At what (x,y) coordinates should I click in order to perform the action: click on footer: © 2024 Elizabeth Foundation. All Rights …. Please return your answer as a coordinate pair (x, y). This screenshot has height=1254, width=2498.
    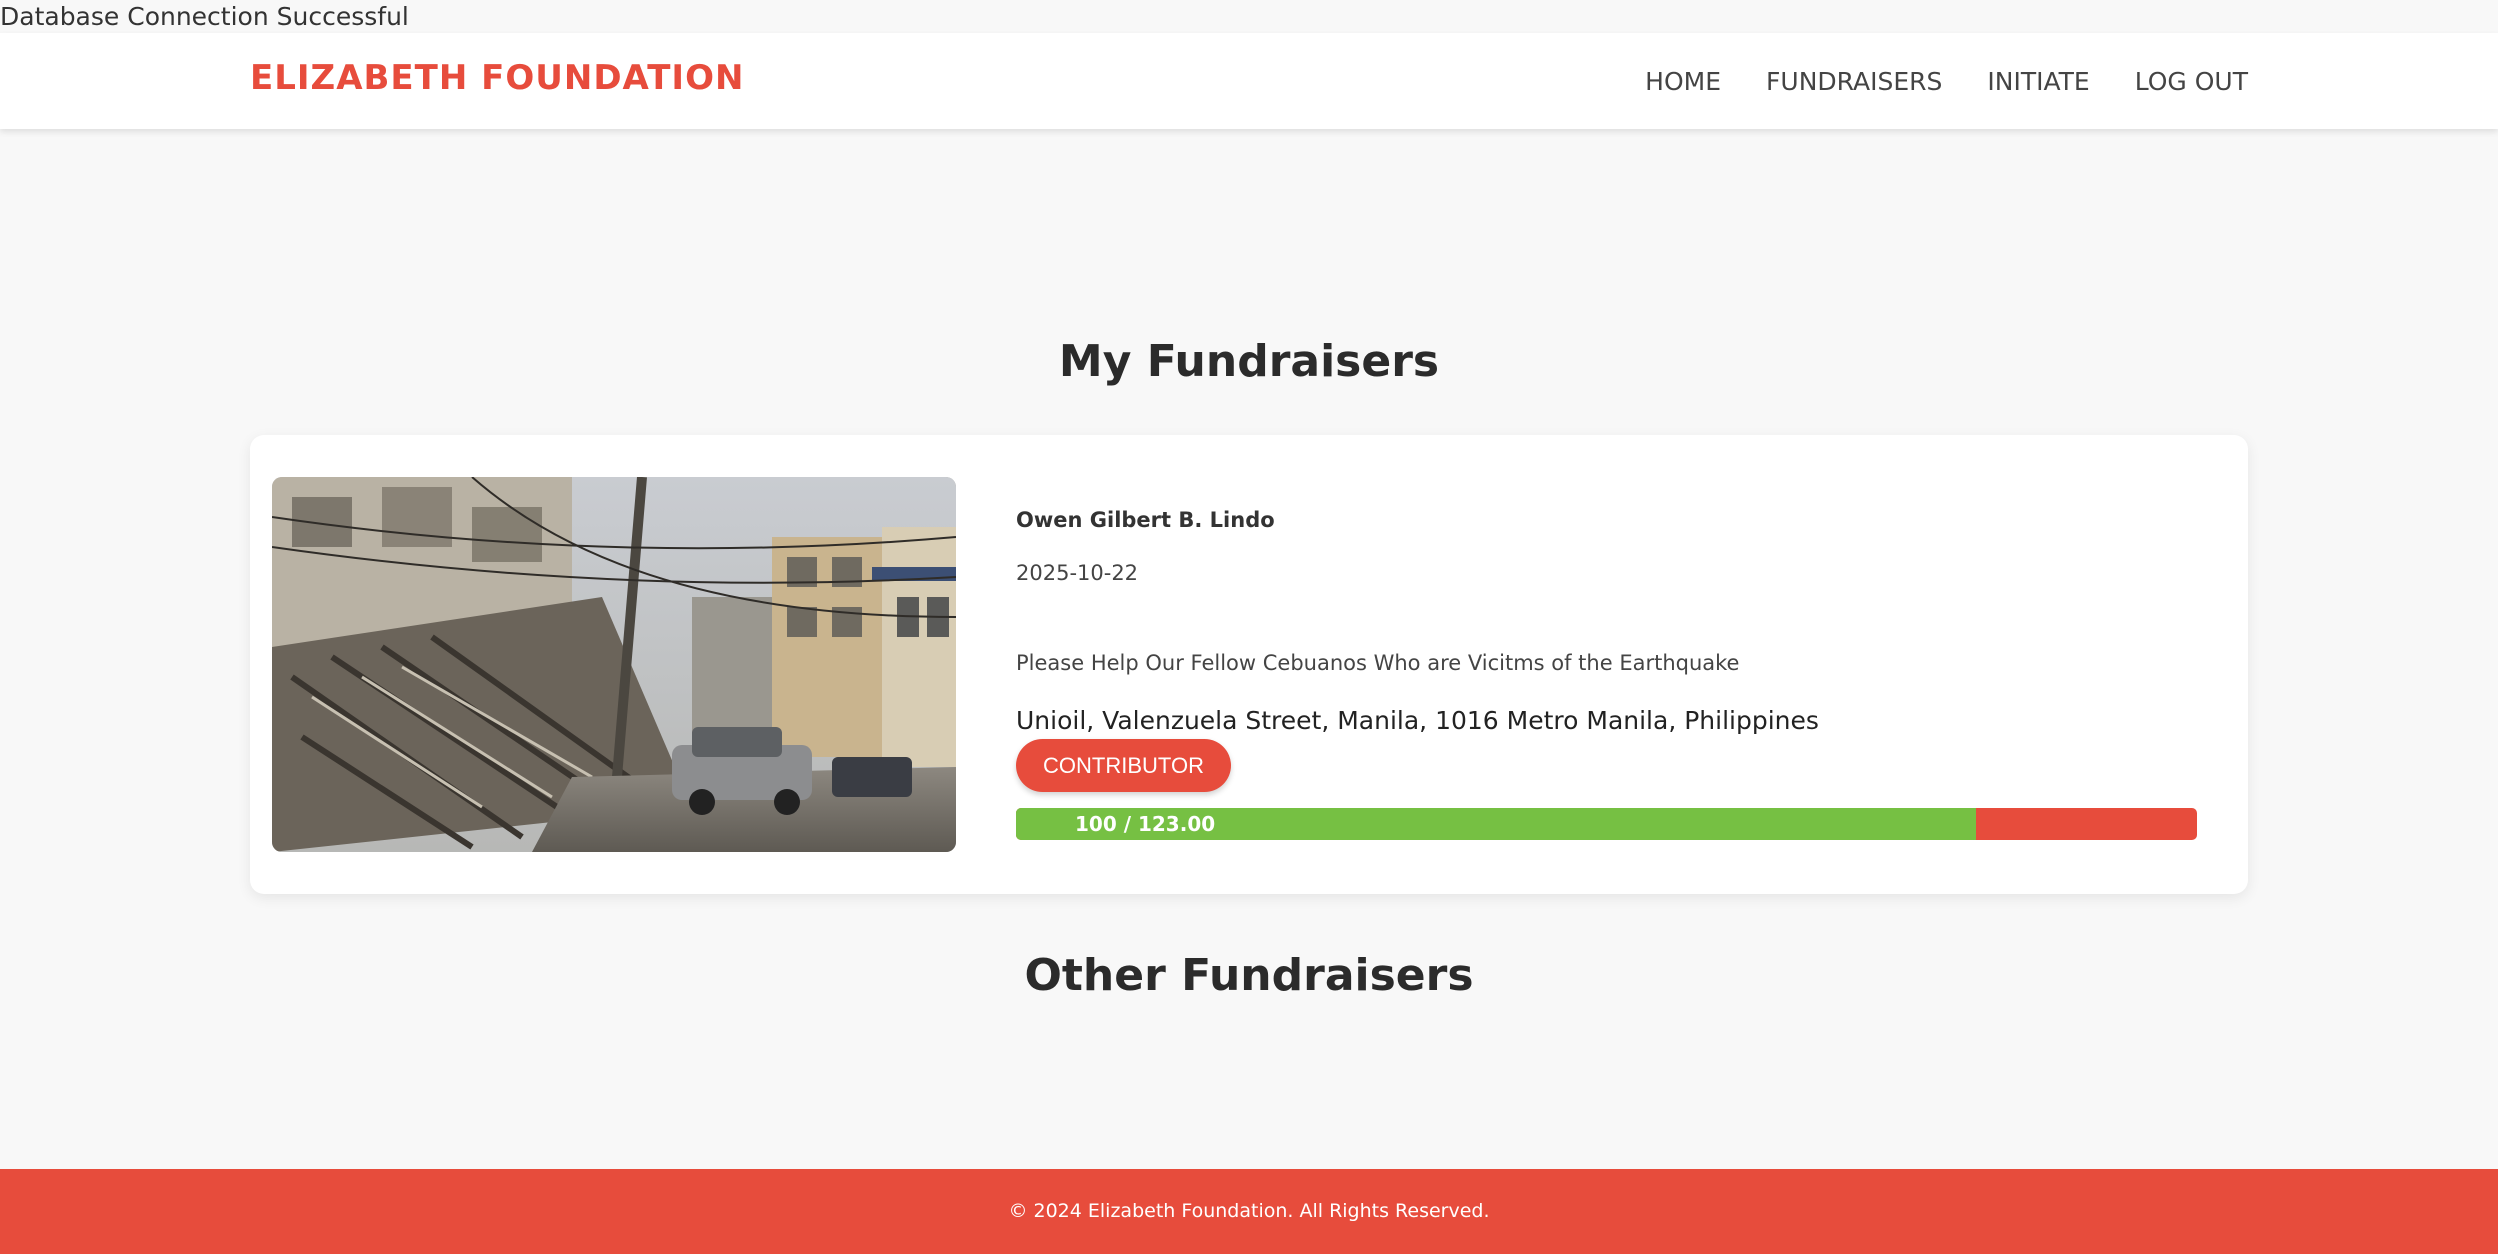
    Looking at the image, I should click on (1249, 1211).